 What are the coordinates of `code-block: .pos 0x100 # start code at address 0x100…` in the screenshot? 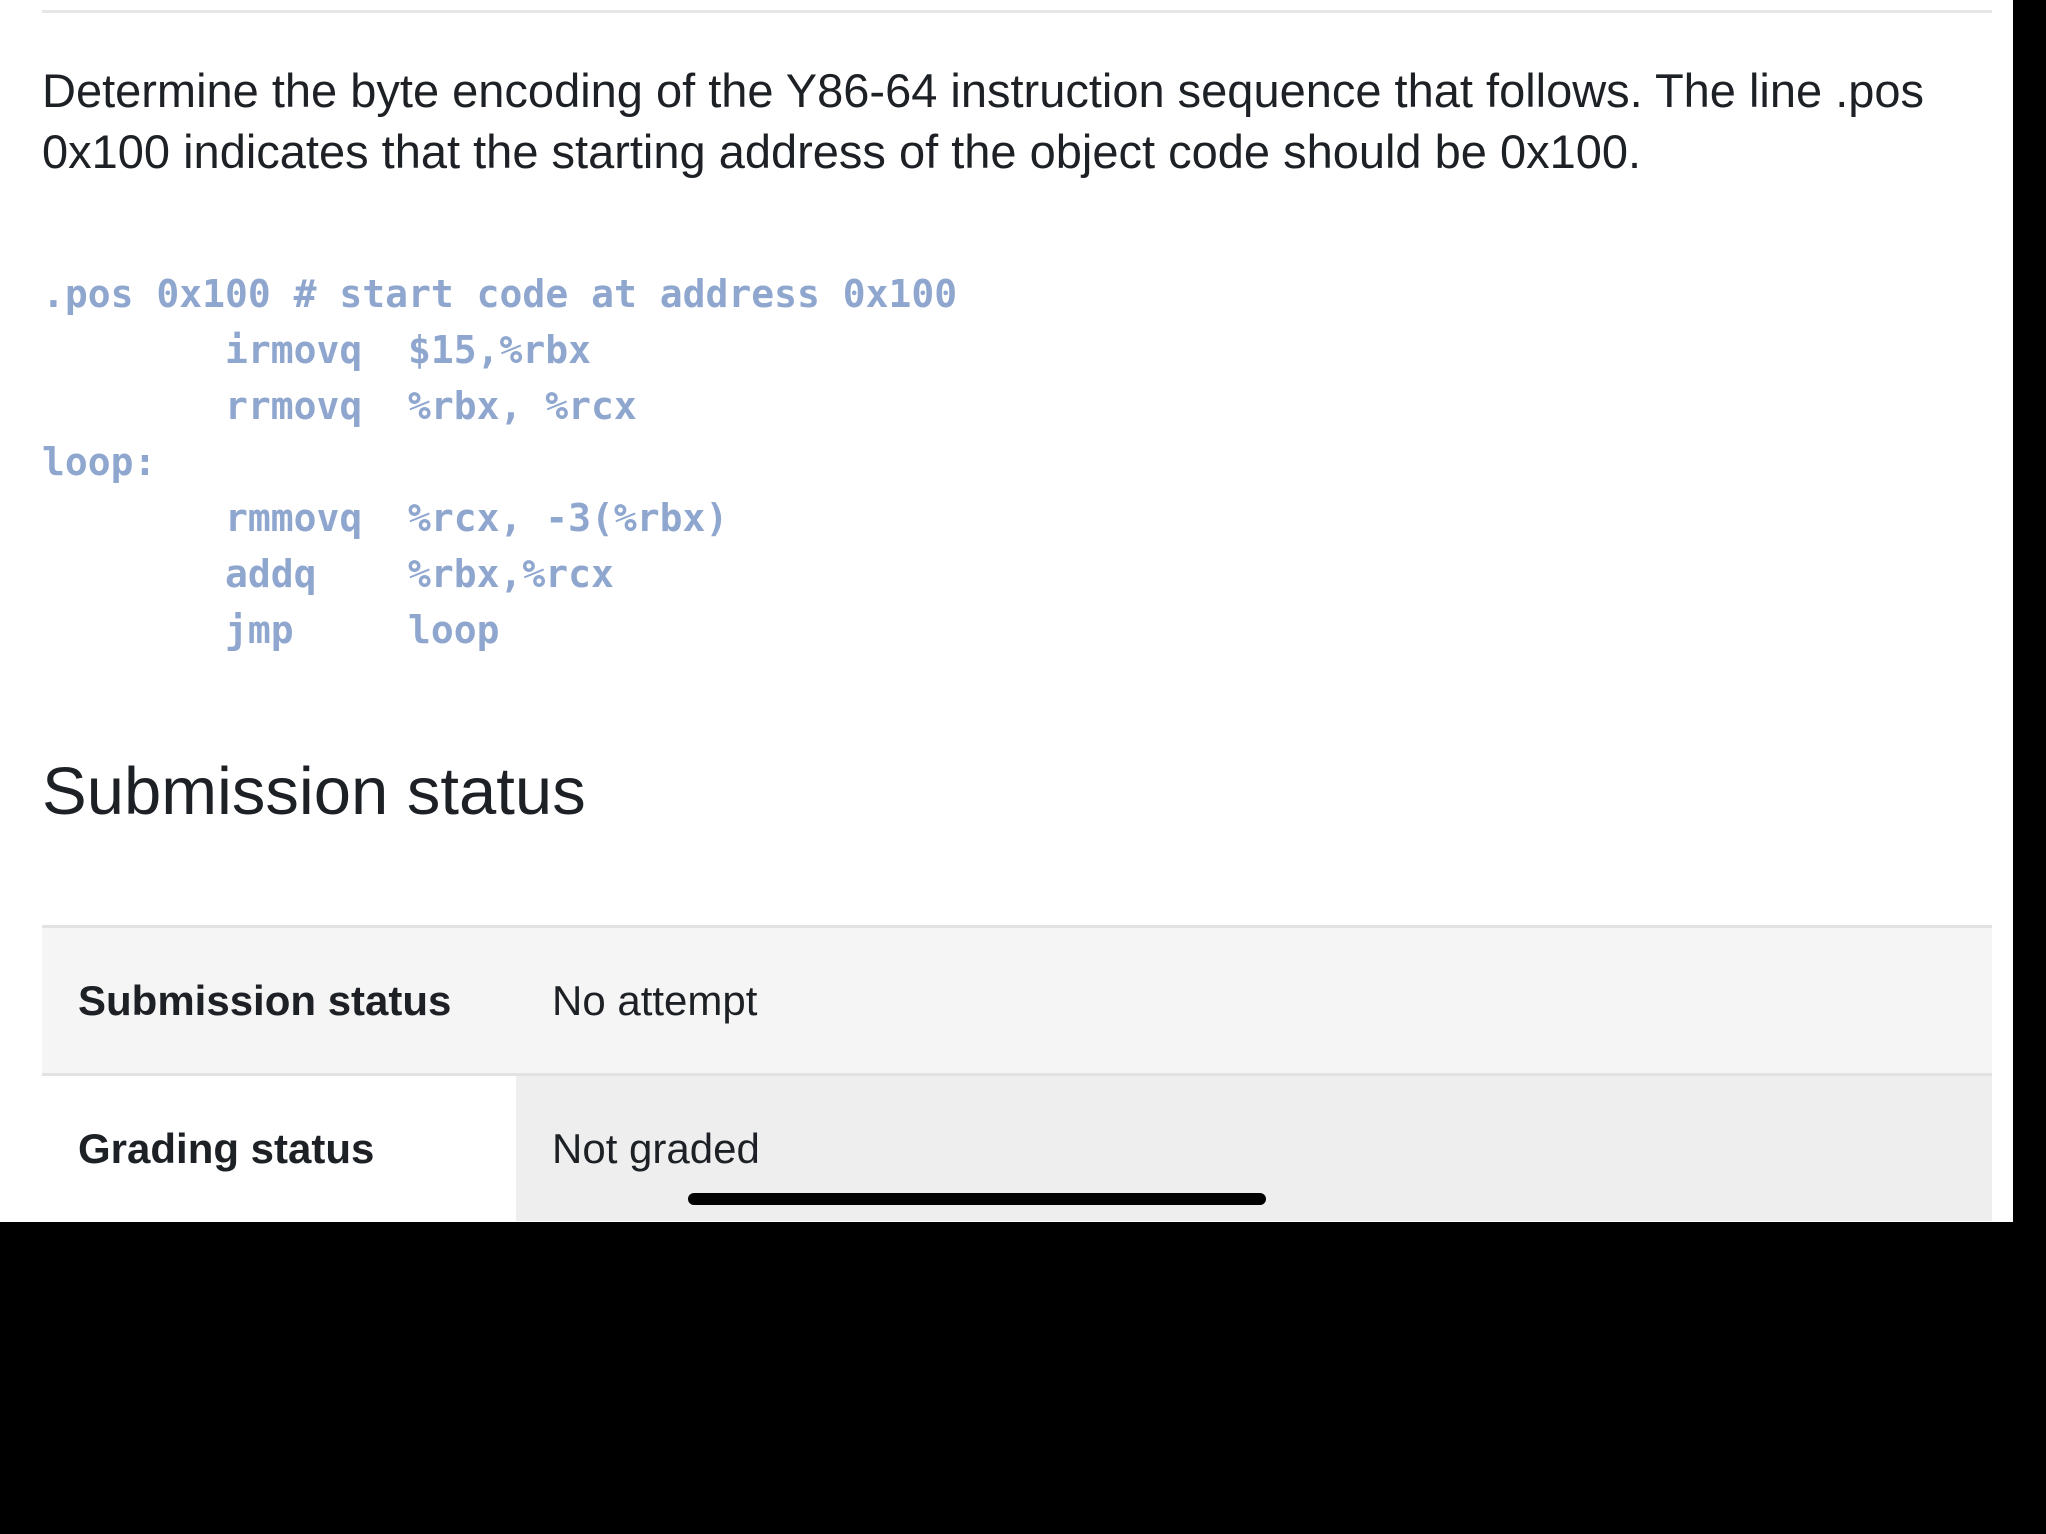 It's located at (499, 462).